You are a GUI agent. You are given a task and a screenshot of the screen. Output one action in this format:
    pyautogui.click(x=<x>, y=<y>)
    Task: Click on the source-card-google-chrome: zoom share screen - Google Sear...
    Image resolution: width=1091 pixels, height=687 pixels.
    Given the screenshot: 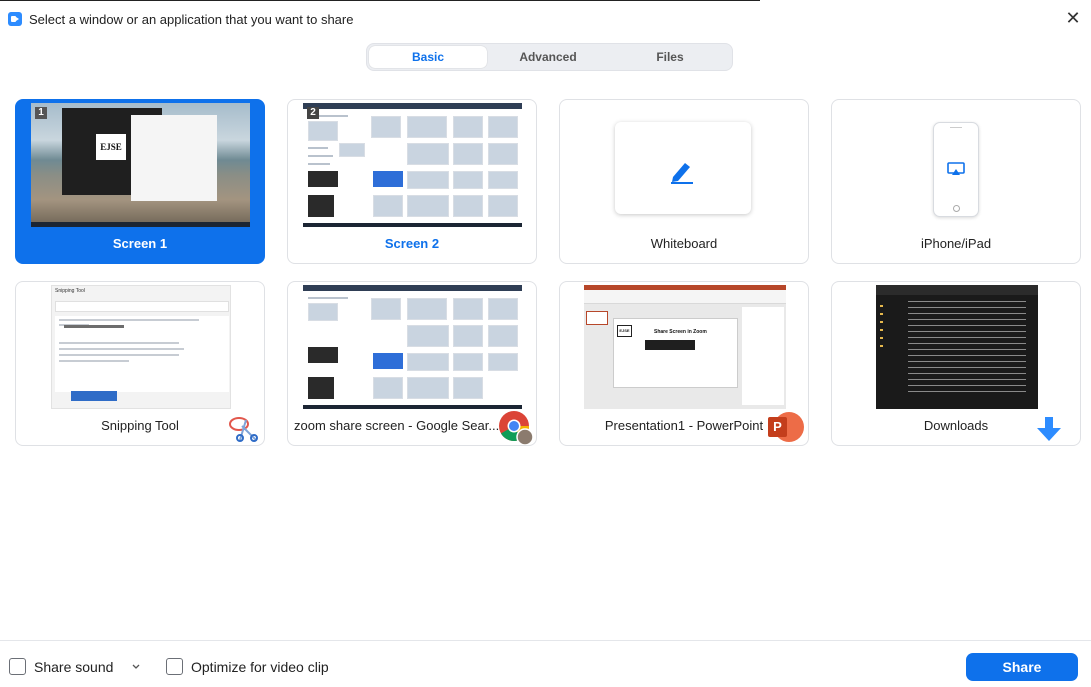 What is the action you would take?
    pyautogui.click(x=412, y=363)
    